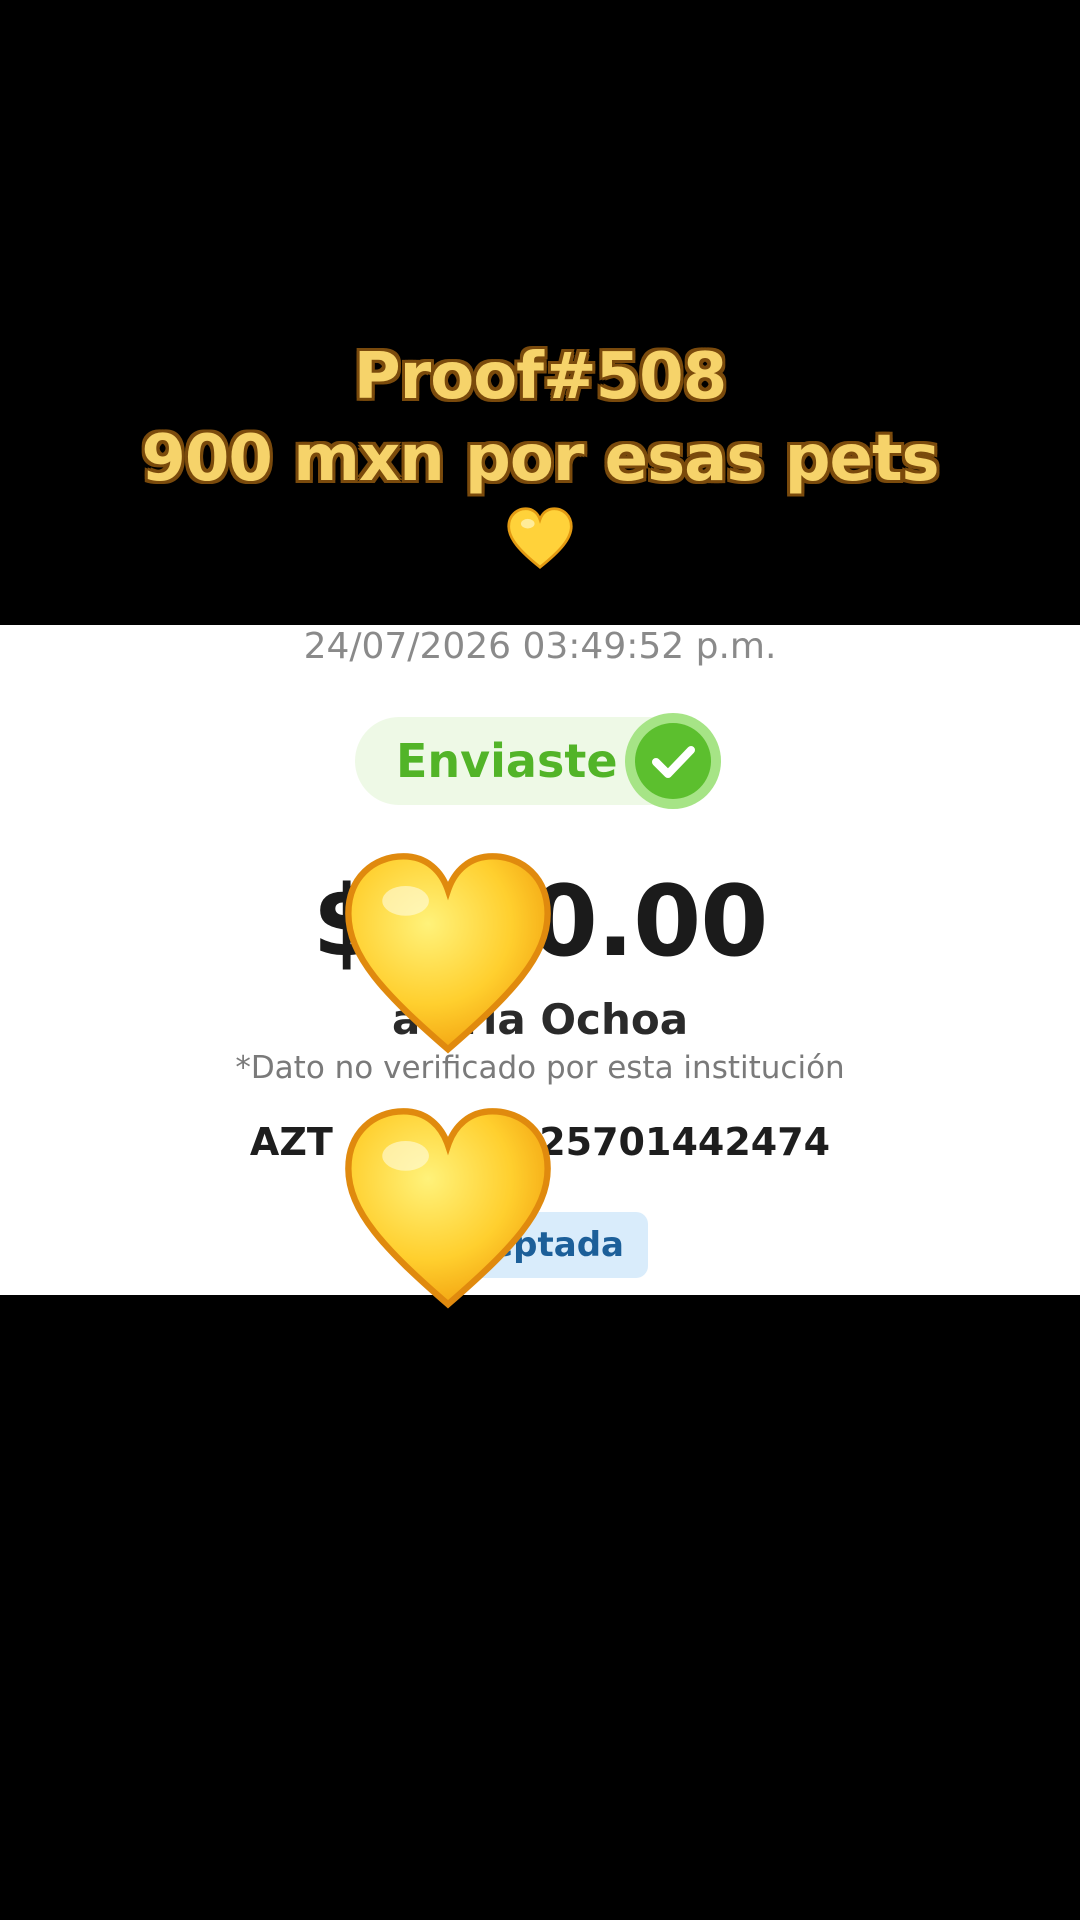  What do you see at coordinates (507, 761) in the screenshot?
I see `sent-status-label: Enviaste` at bounding box center [507, 761].